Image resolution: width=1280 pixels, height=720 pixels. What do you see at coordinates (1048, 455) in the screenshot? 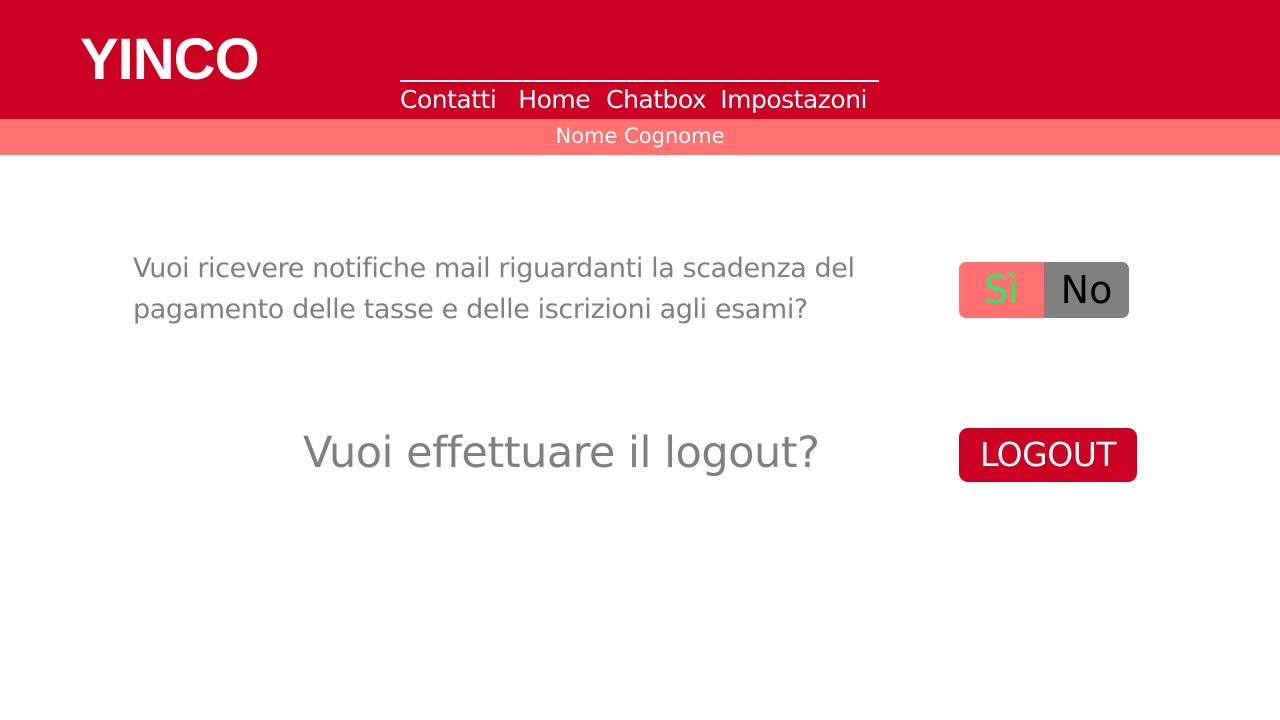
I see `logout-button: LOGOUT` at bounding box center [1048, 455].